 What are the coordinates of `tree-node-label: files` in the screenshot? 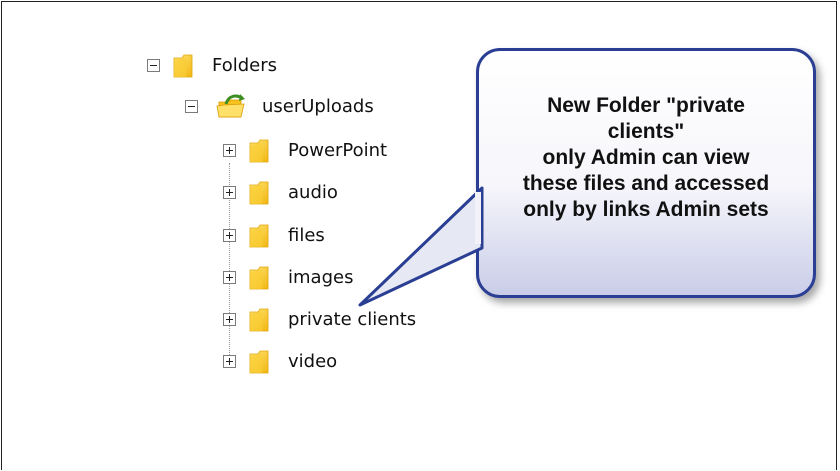 It's located at (306, 235).